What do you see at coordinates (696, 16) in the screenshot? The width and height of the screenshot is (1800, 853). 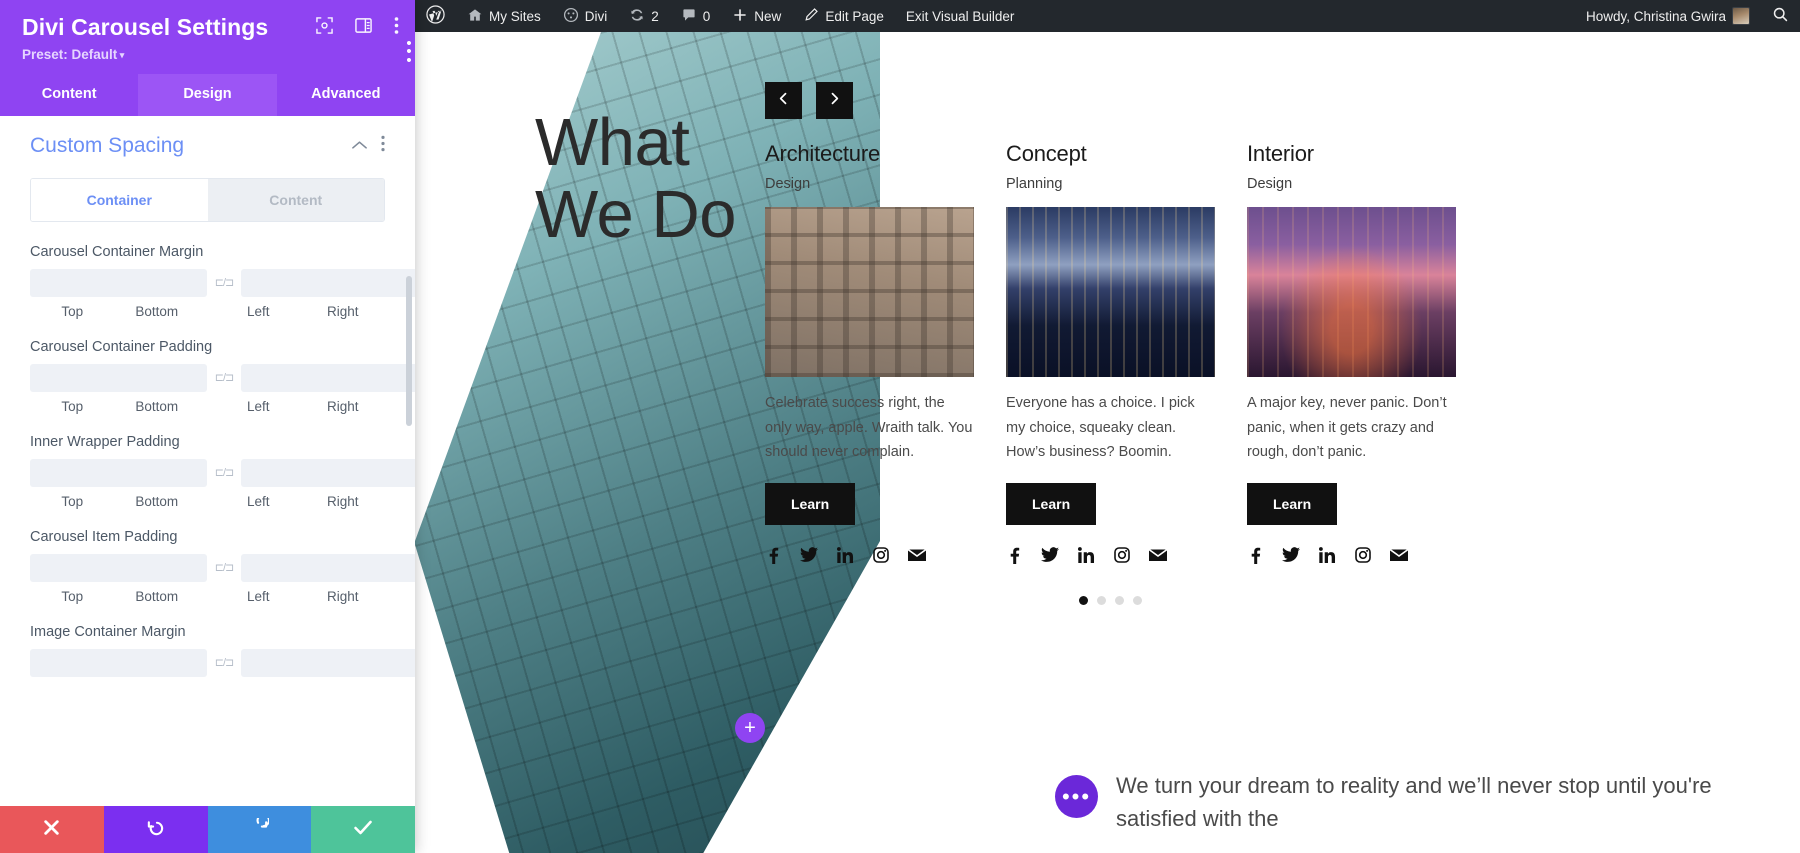 I see `adminbar-item-comments: 0` at bounding box center [696, 16].